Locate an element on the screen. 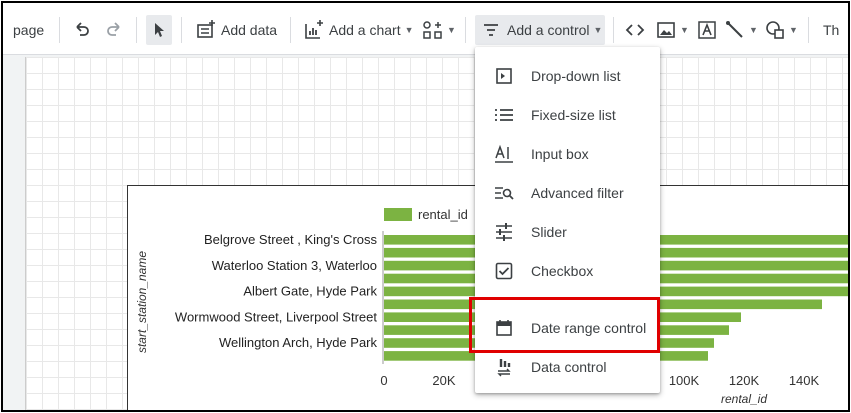 The image size is (851, 413). theme-button: Th is located at coordinates (831, 30).